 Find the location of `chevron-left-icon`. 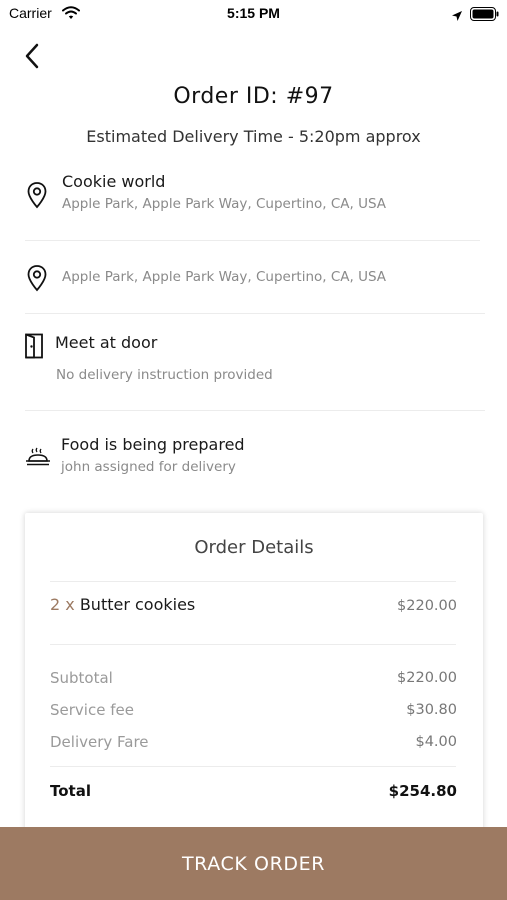

chevron-left-icon is located at coordinates (33, 59).